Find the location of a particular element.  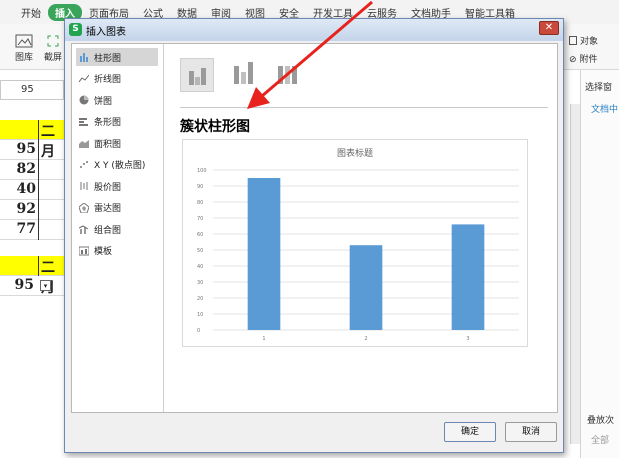

y-tick-label: 20 is located at coordinates (200, 299).